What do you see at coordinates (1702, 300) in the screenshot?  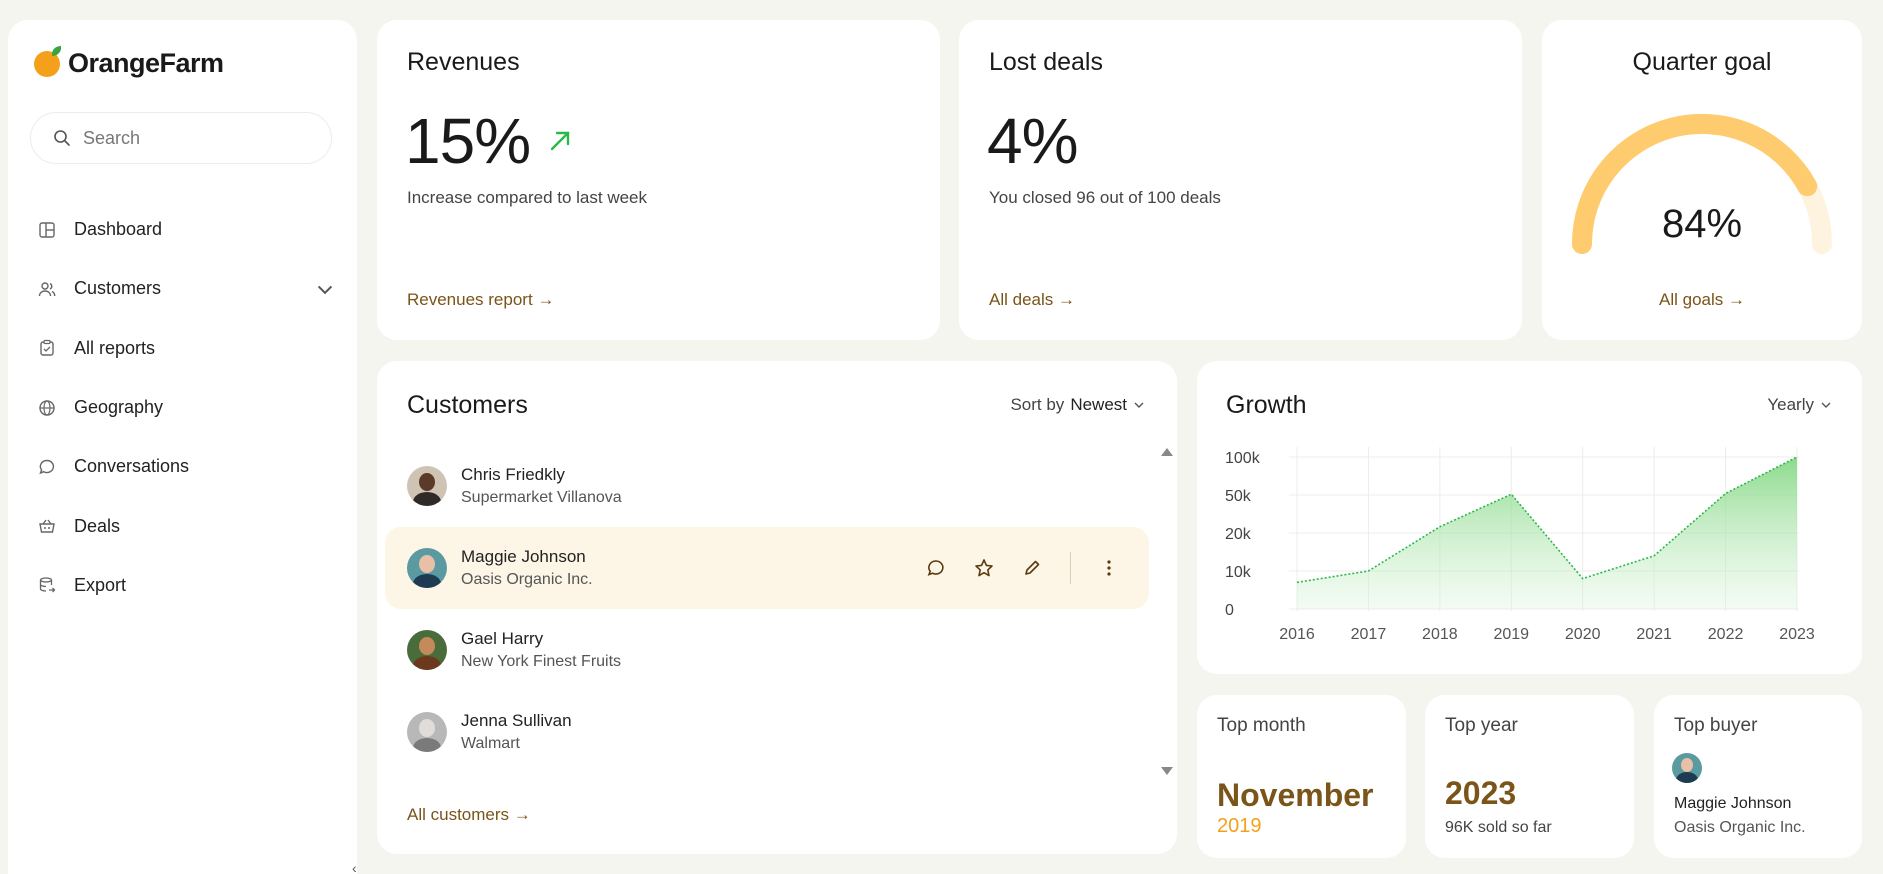 I see `all-goals-link: All goals →` at bounding box center [1702, 300].